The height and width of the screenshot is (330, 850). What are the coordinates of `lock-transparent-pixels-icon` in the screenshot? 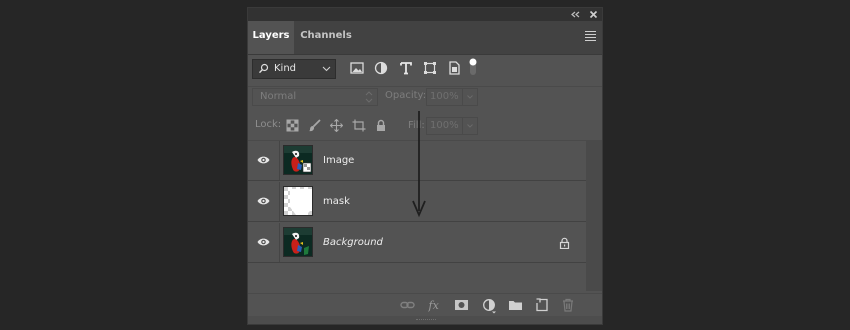 It's located at (292, 125).